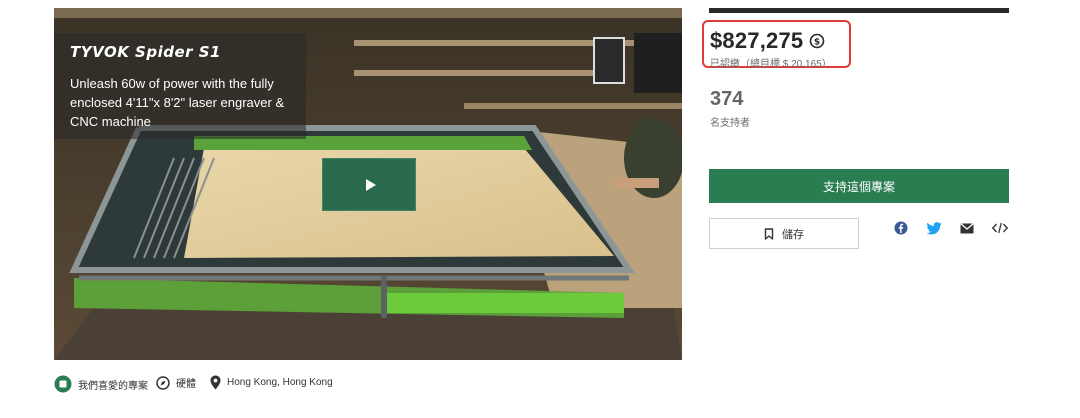 This screenshot has width=1080, height=418. What do you see at coordinates (113, 386) in the screenshot?
I see `tag-label: 我們喜愛的專案` at bounding box center [113, 386].